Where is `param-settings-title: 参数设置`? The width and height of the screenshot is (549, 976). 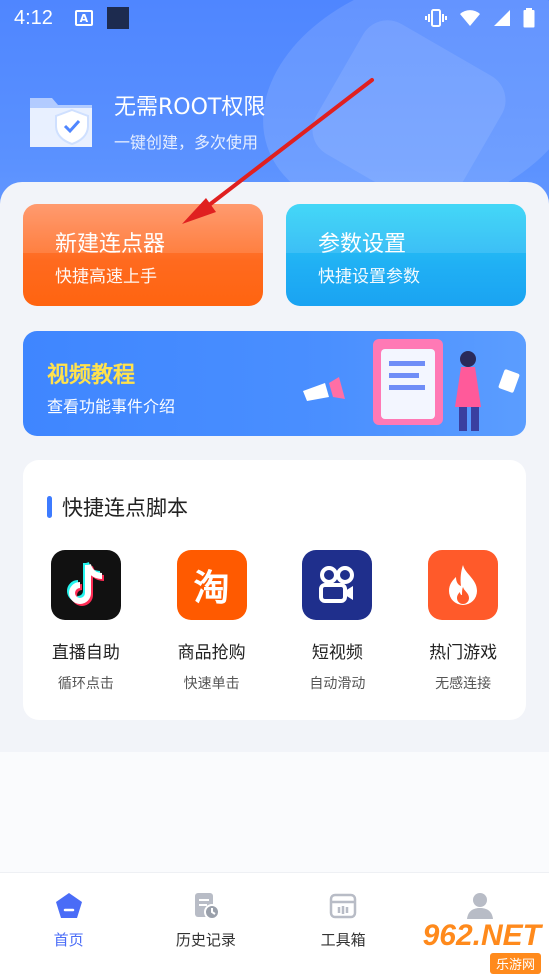
param-settings-title: 参数设置 is located at coordinates (362, 244).